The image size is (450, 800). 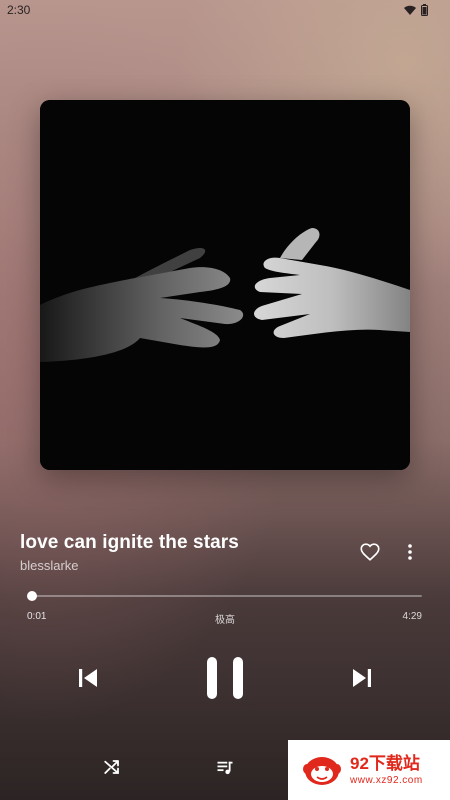 I want to click on watermark: 92下载站 www.xz92.com, so click(x=369, y=770).